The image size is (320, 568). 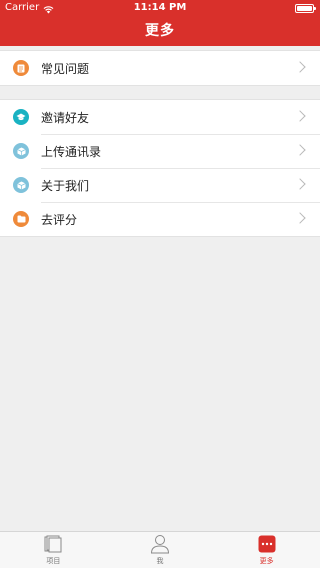 What do you see at coordinates (160, 185) in the screenshot?
I see `row-about-us: 关于我们` at bounding box center [160, 185].